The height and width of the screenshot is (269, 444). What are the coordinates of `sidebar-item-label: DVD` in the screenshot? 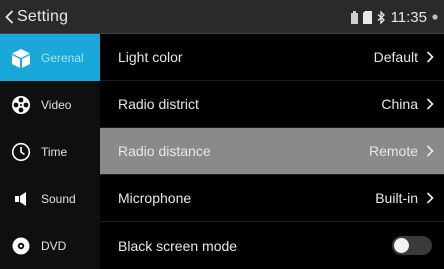 It's located at (54, 245).